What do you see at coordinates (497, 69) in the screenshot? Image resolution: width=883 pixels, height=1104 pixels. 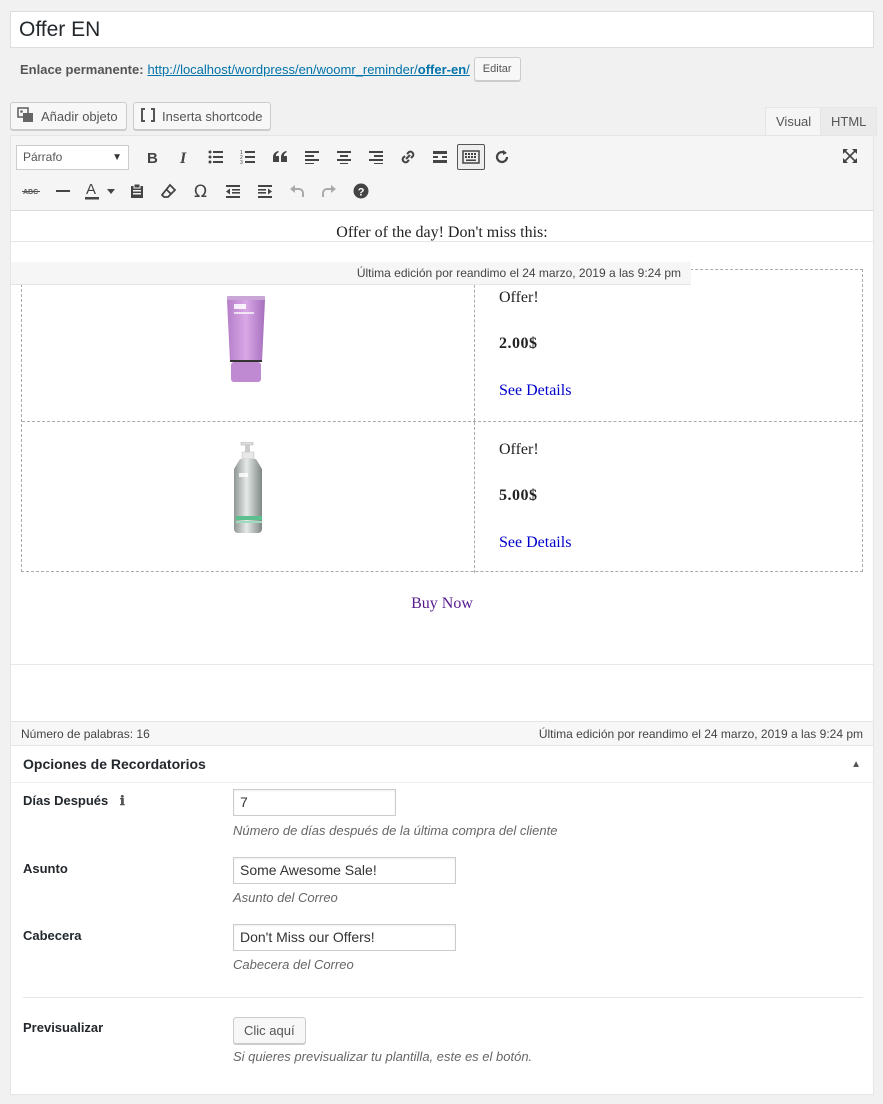 I see `edit-slug-button: Editar` at bounding box center [497, 69].